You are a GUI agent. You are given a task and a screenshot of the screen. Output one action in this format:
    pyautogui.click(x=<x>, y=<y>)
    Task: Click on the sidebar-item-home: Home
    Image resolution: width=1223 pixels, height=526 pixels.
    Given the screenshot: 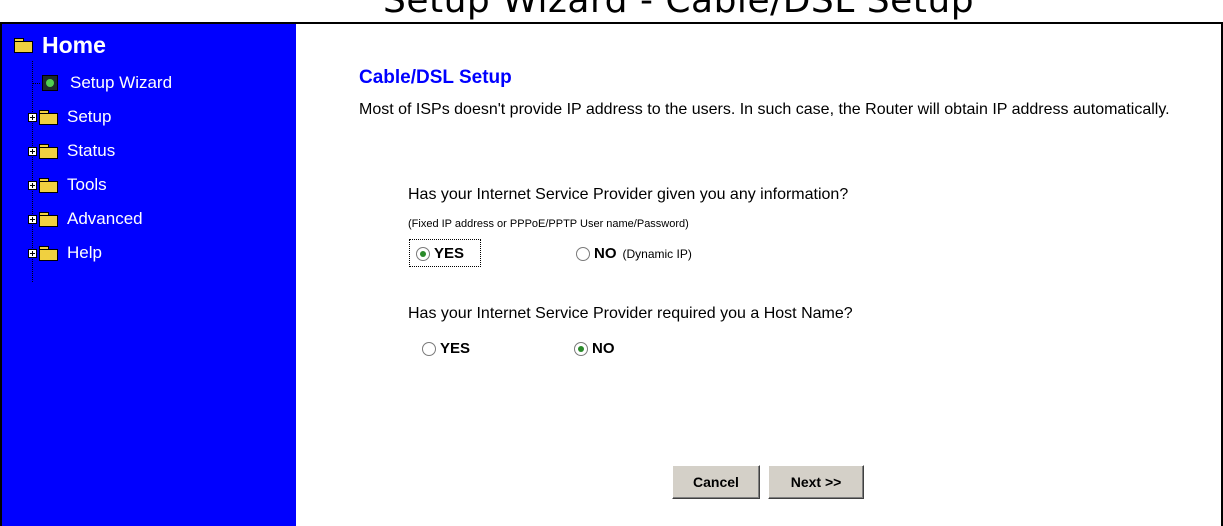 What is the action you would take?
    pyautogui.click(x=60, y=44)
    